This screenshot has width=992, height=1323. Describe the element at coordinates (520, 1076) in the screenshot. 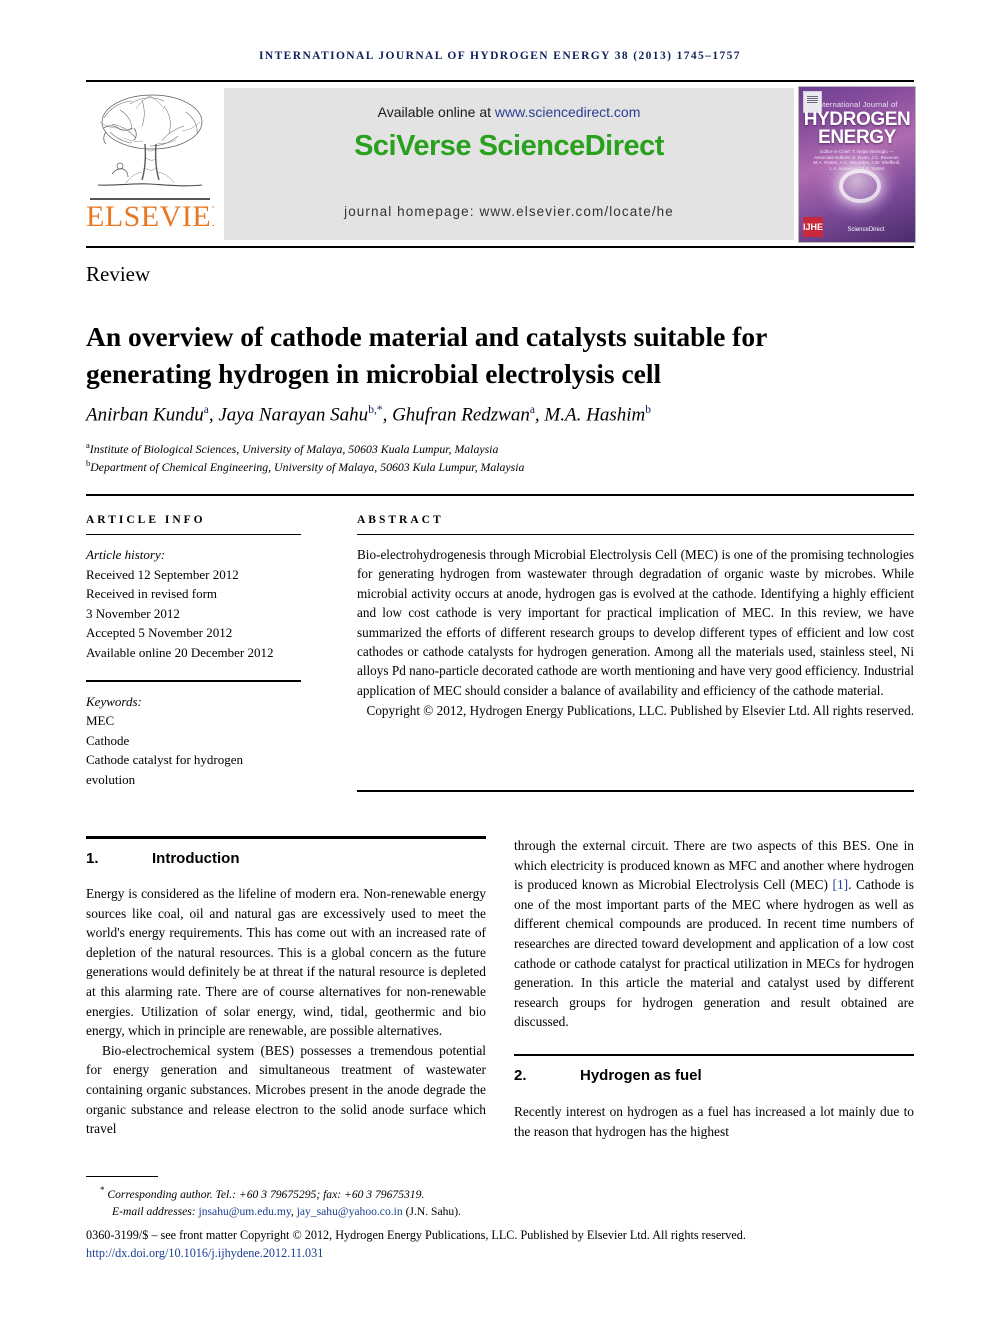

I see `section-number-2: 2.` at that location.